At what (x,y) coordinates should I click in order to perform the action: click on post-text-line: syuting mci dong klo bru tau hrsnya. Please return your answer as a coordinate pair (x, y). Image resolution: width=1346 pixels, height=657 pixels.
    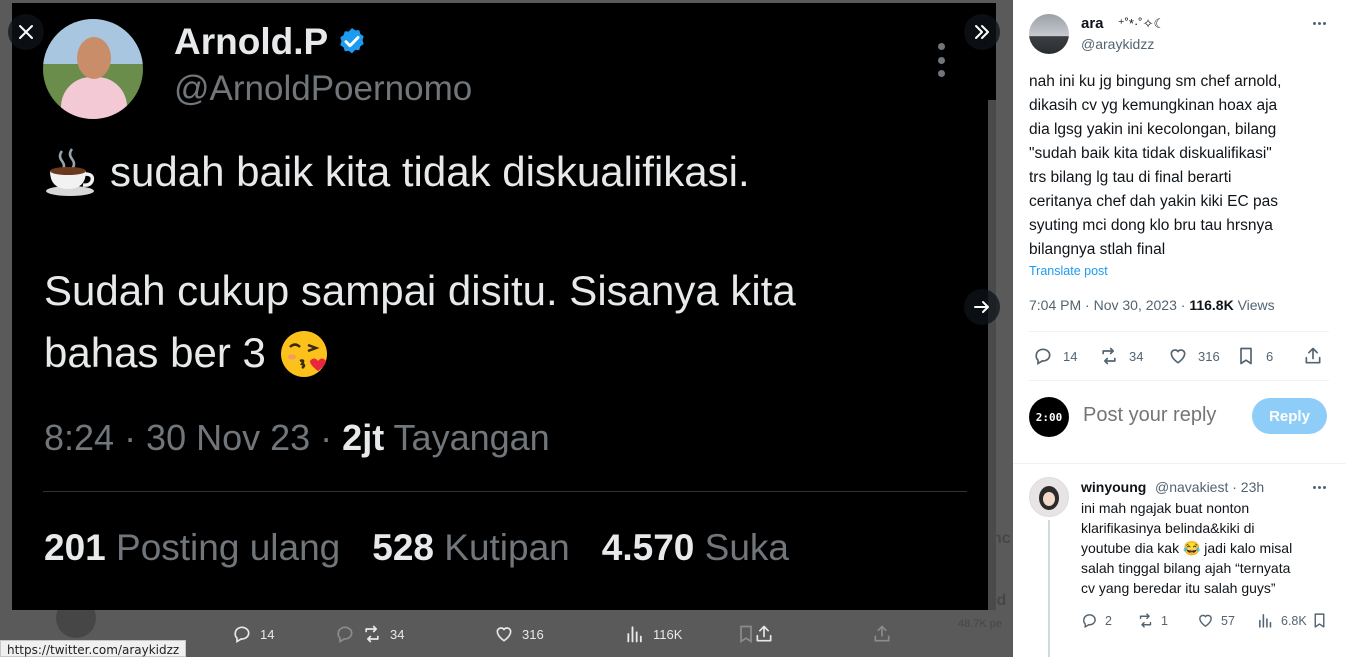
    Looking at the image, I should click on (1151, 225).